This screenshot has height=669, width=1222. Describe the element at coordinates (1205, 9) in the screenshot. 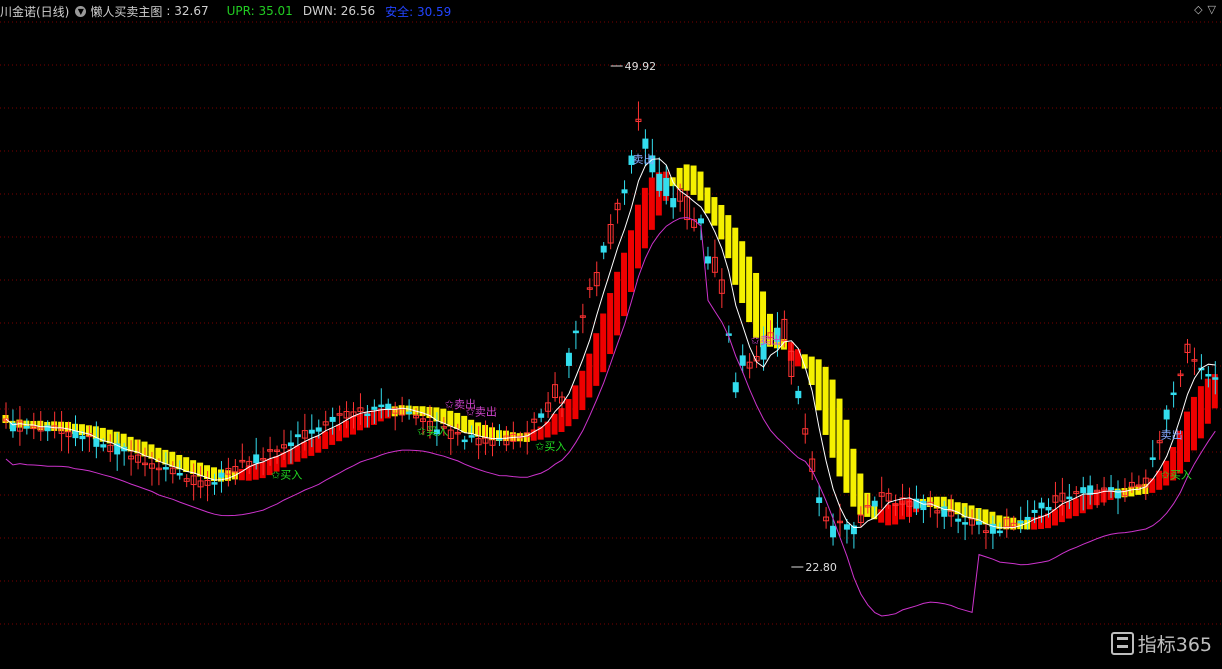

I see `window-controls: ◇ ▽` at that location.